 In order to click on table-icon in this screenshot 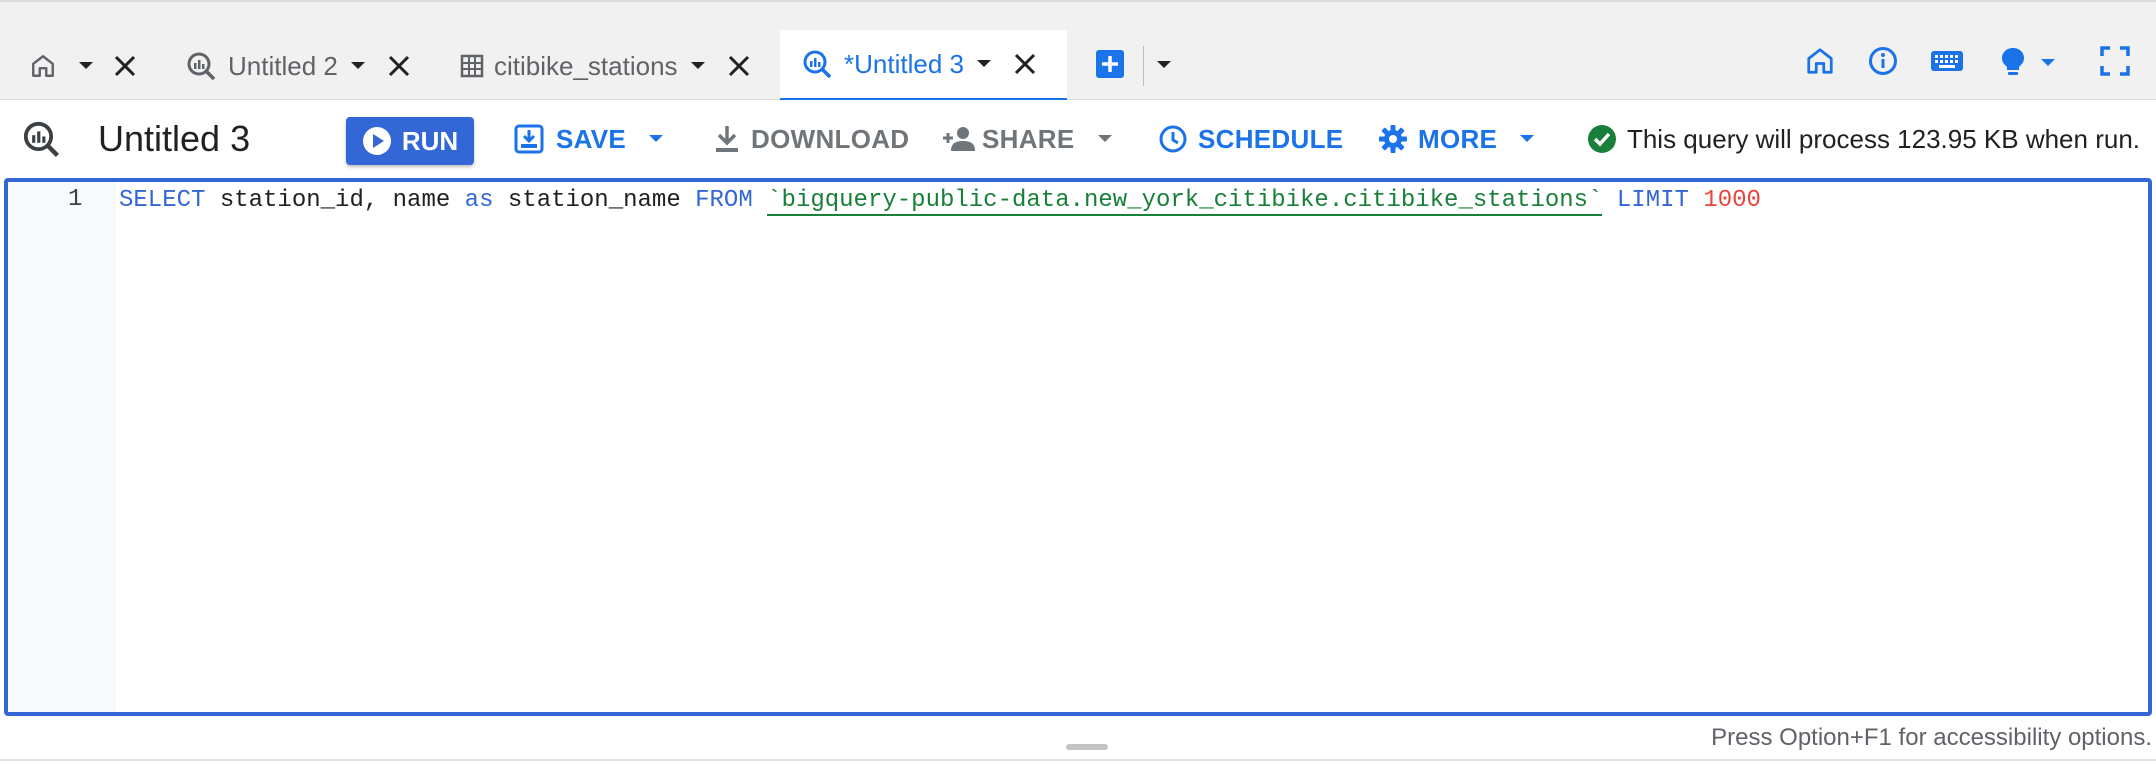, I will do `click(472, 66)`.